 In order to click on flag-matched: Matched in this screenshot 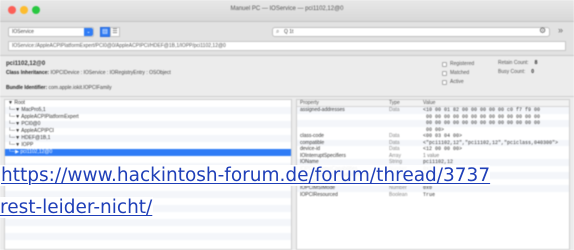, I will do `click(458, 73)`.